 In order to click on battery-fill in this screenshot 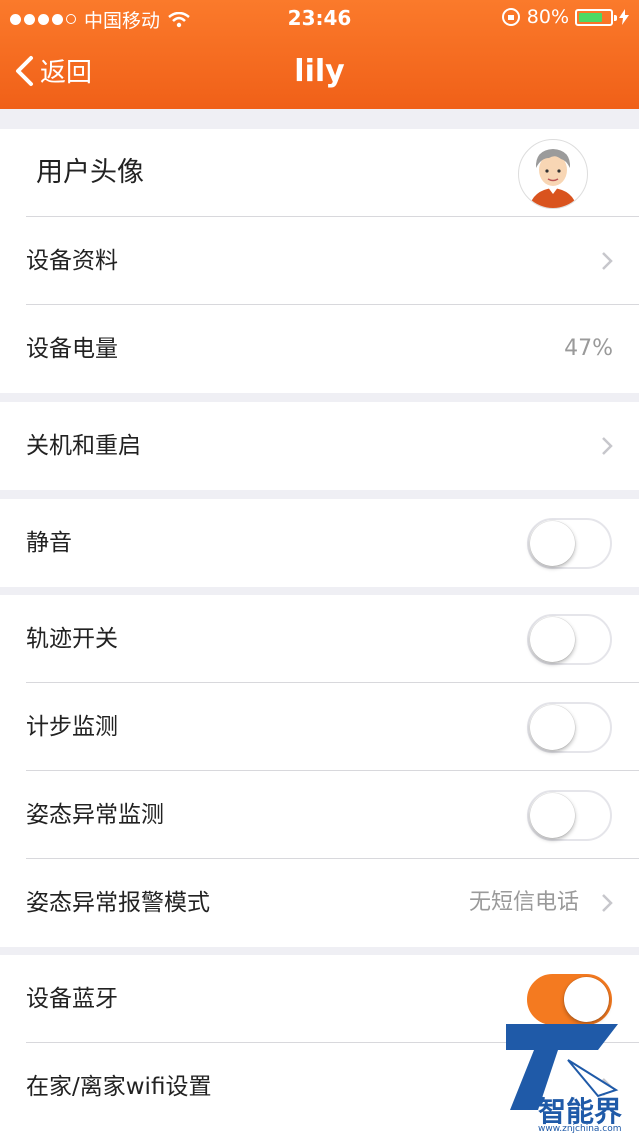, I will do `click(591, 17)`.